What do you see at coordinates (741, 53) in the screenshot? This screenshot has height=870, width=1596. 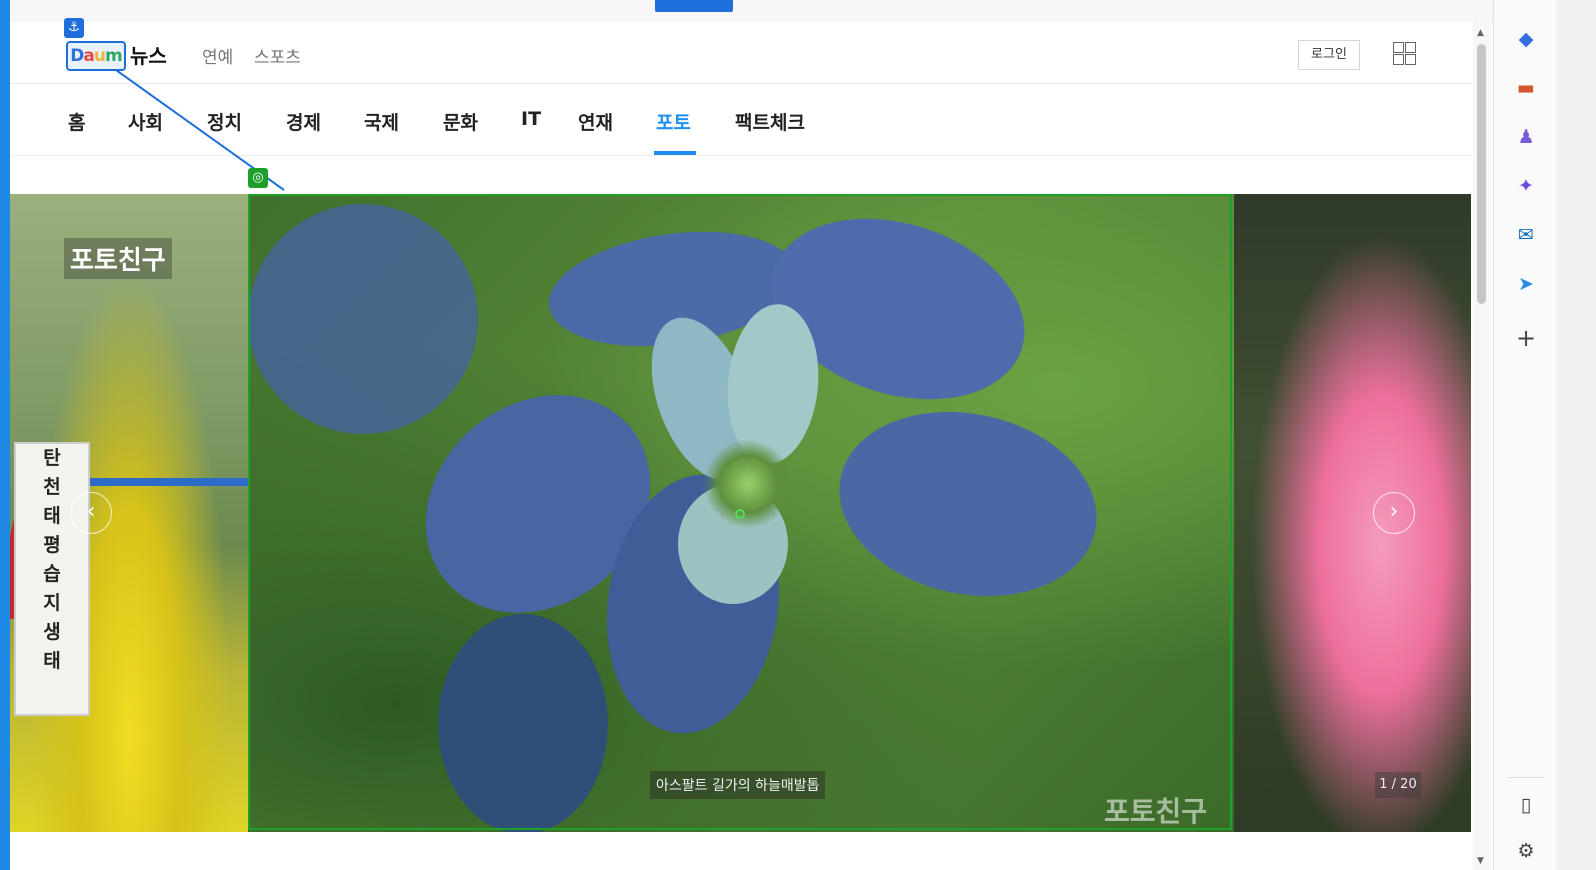 I see `site-header: Daum 뉴스 연예 스포츠 로그인` at bounding box center [741, 53].